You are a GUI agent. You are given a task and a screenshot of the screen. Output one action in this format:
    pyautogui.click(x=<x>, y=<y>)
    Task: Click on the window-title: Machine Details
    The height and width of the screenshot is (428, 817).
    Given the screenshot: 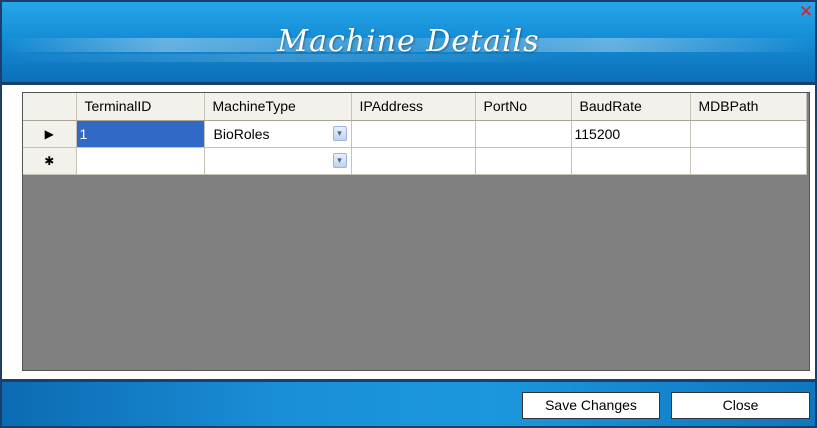 What is the action you would take?
    pyautogui.click(x=408, y=41)
    